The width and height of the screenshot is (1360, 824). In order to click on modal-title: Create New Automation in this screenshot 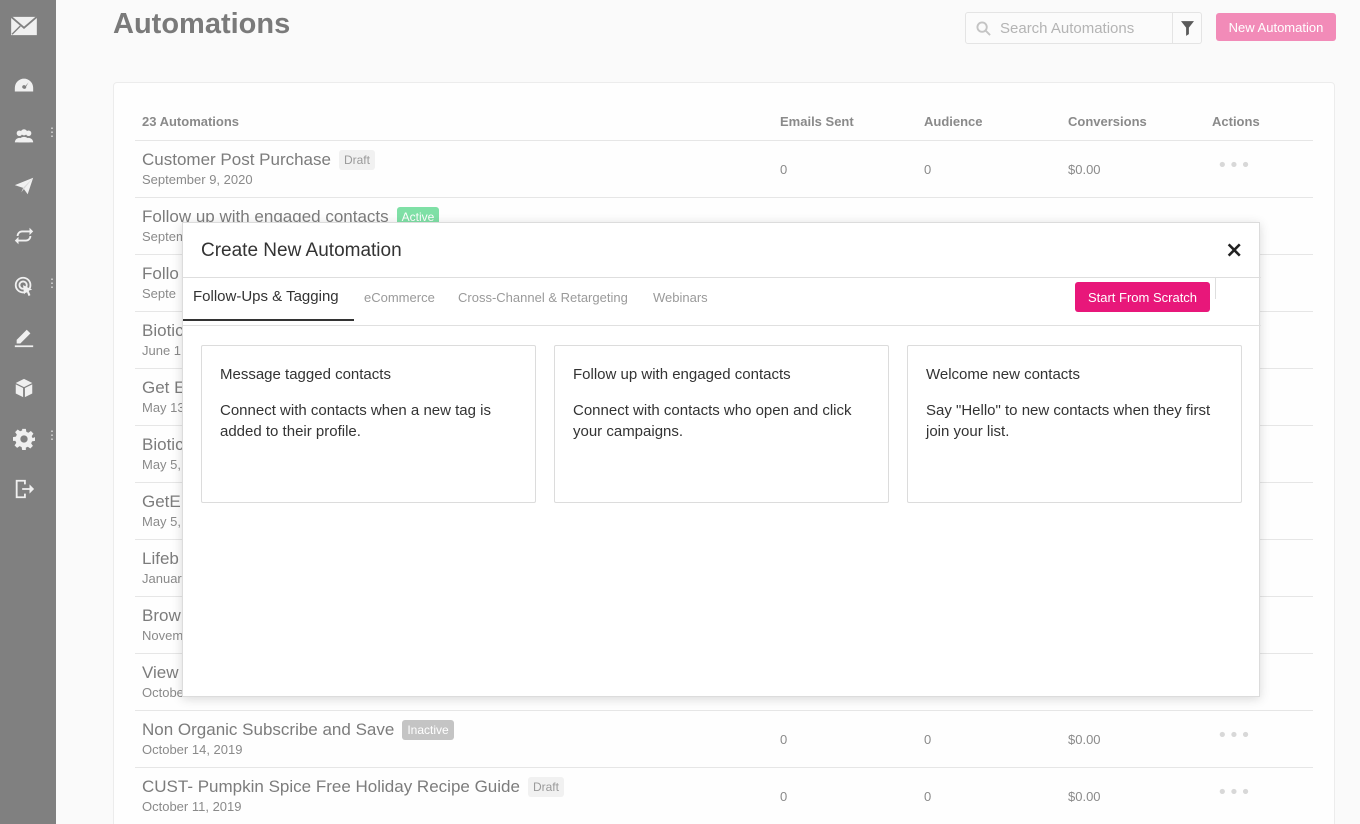, I will do `click(301, 250)`.